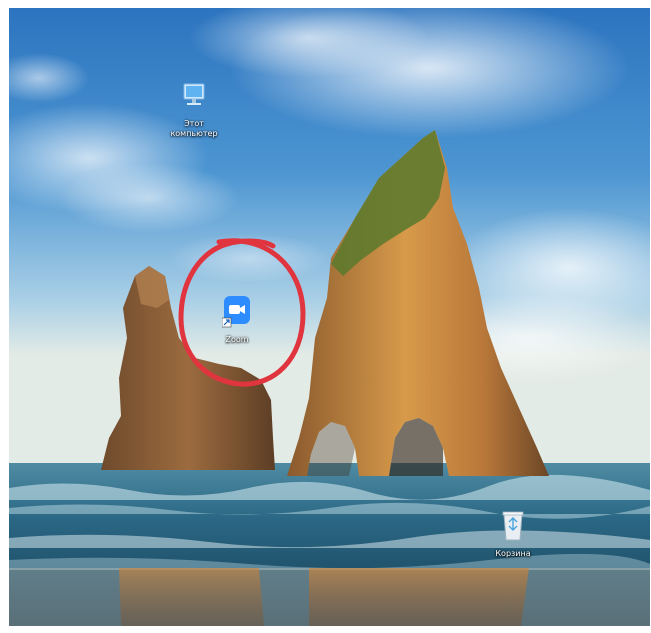  I want to click on recycle-bin-icon, so click(513, 526).